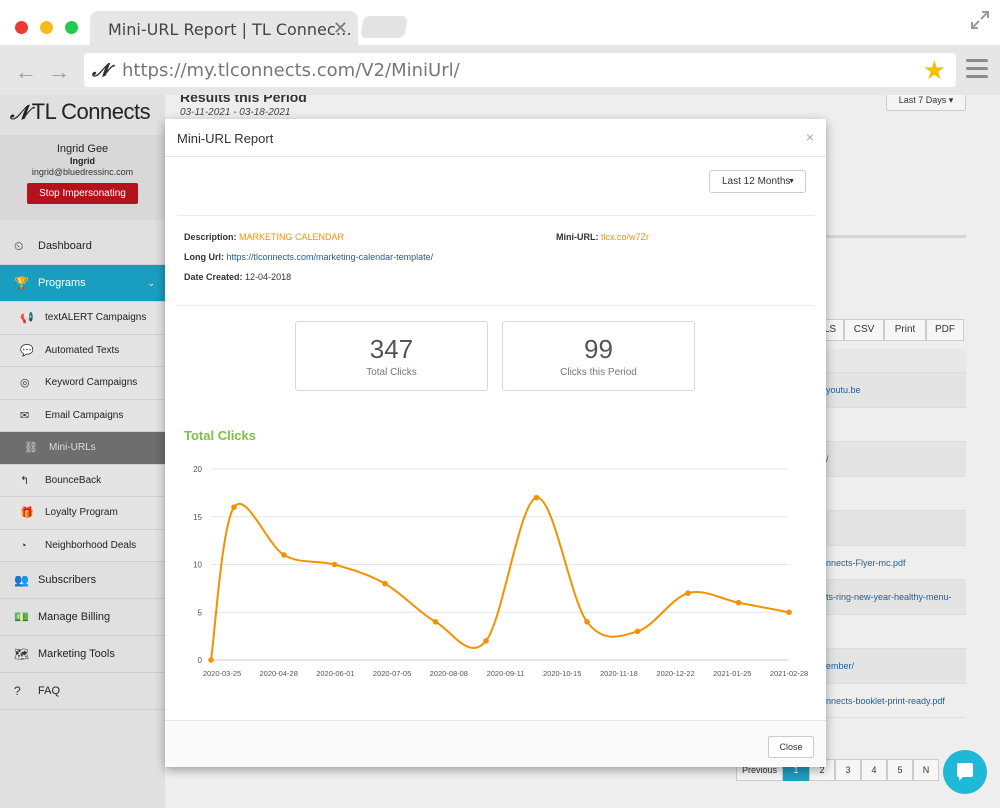 This screenshot has width=1000, height=808. Describe the element at coordinates (21, 27) in the screenshot. I see `window-close-button` at that location.